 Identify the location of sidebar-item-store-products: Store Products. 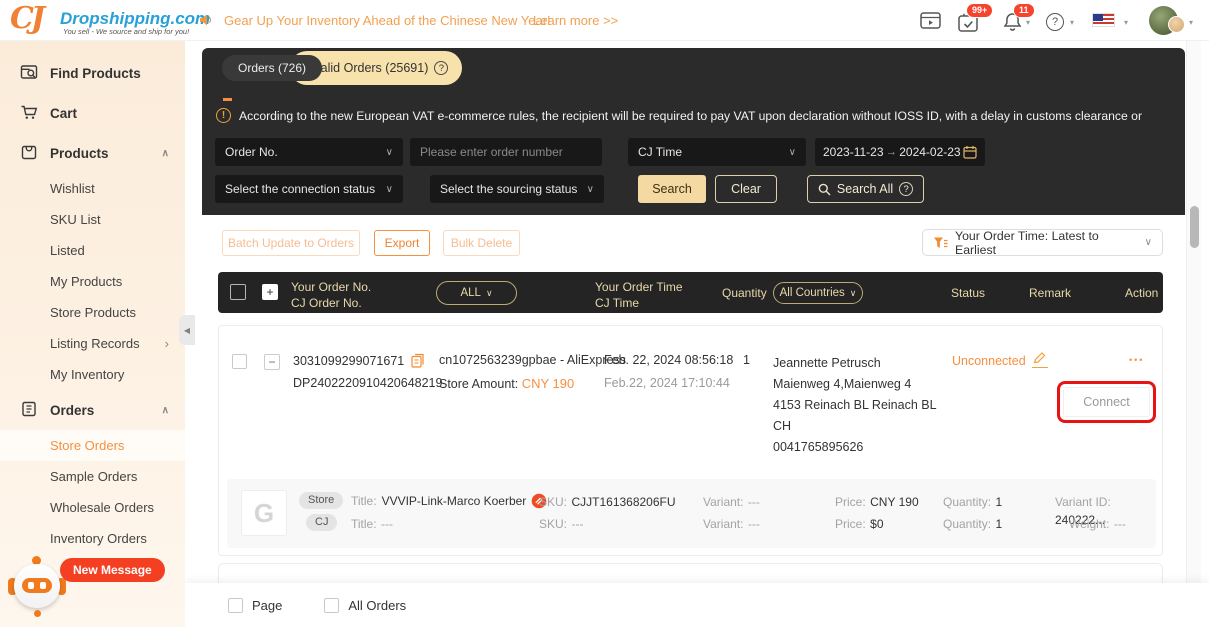
(92, 312).